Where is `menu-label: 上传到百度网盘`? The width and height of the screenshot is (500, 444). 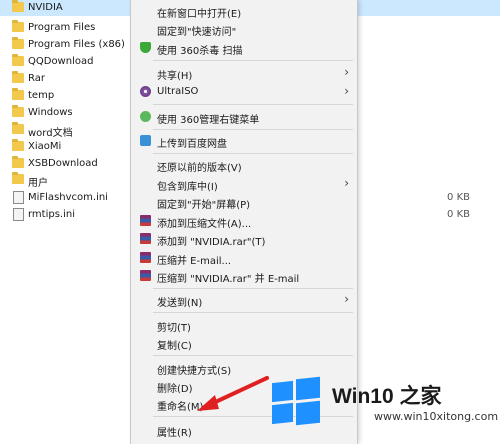
menu-label: 上传到百度网盘 is located at coordinates (192, 144).